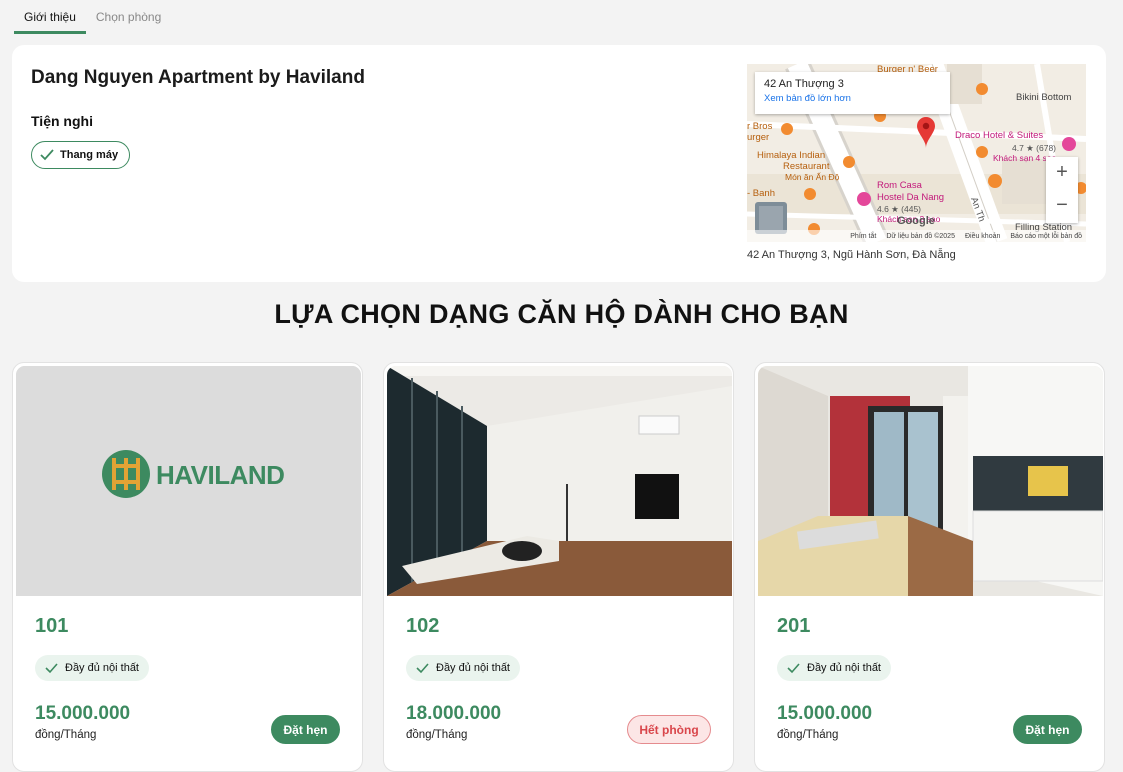 The width and height of the screenshot is (1123, 772). What do you see at coordinates (794, 626) in the screenshot?
I see `room-number: 201` at bounding box center [794, 626].